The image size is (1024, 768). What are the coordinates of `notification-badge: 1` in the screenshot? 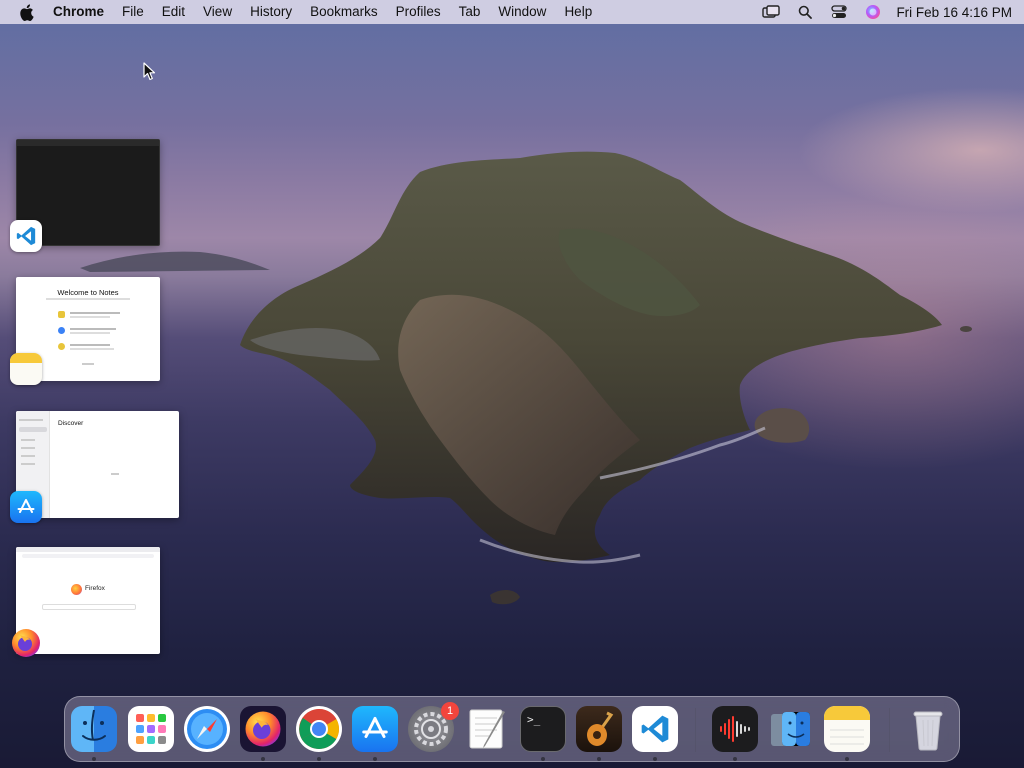 It's located at (450, 711).